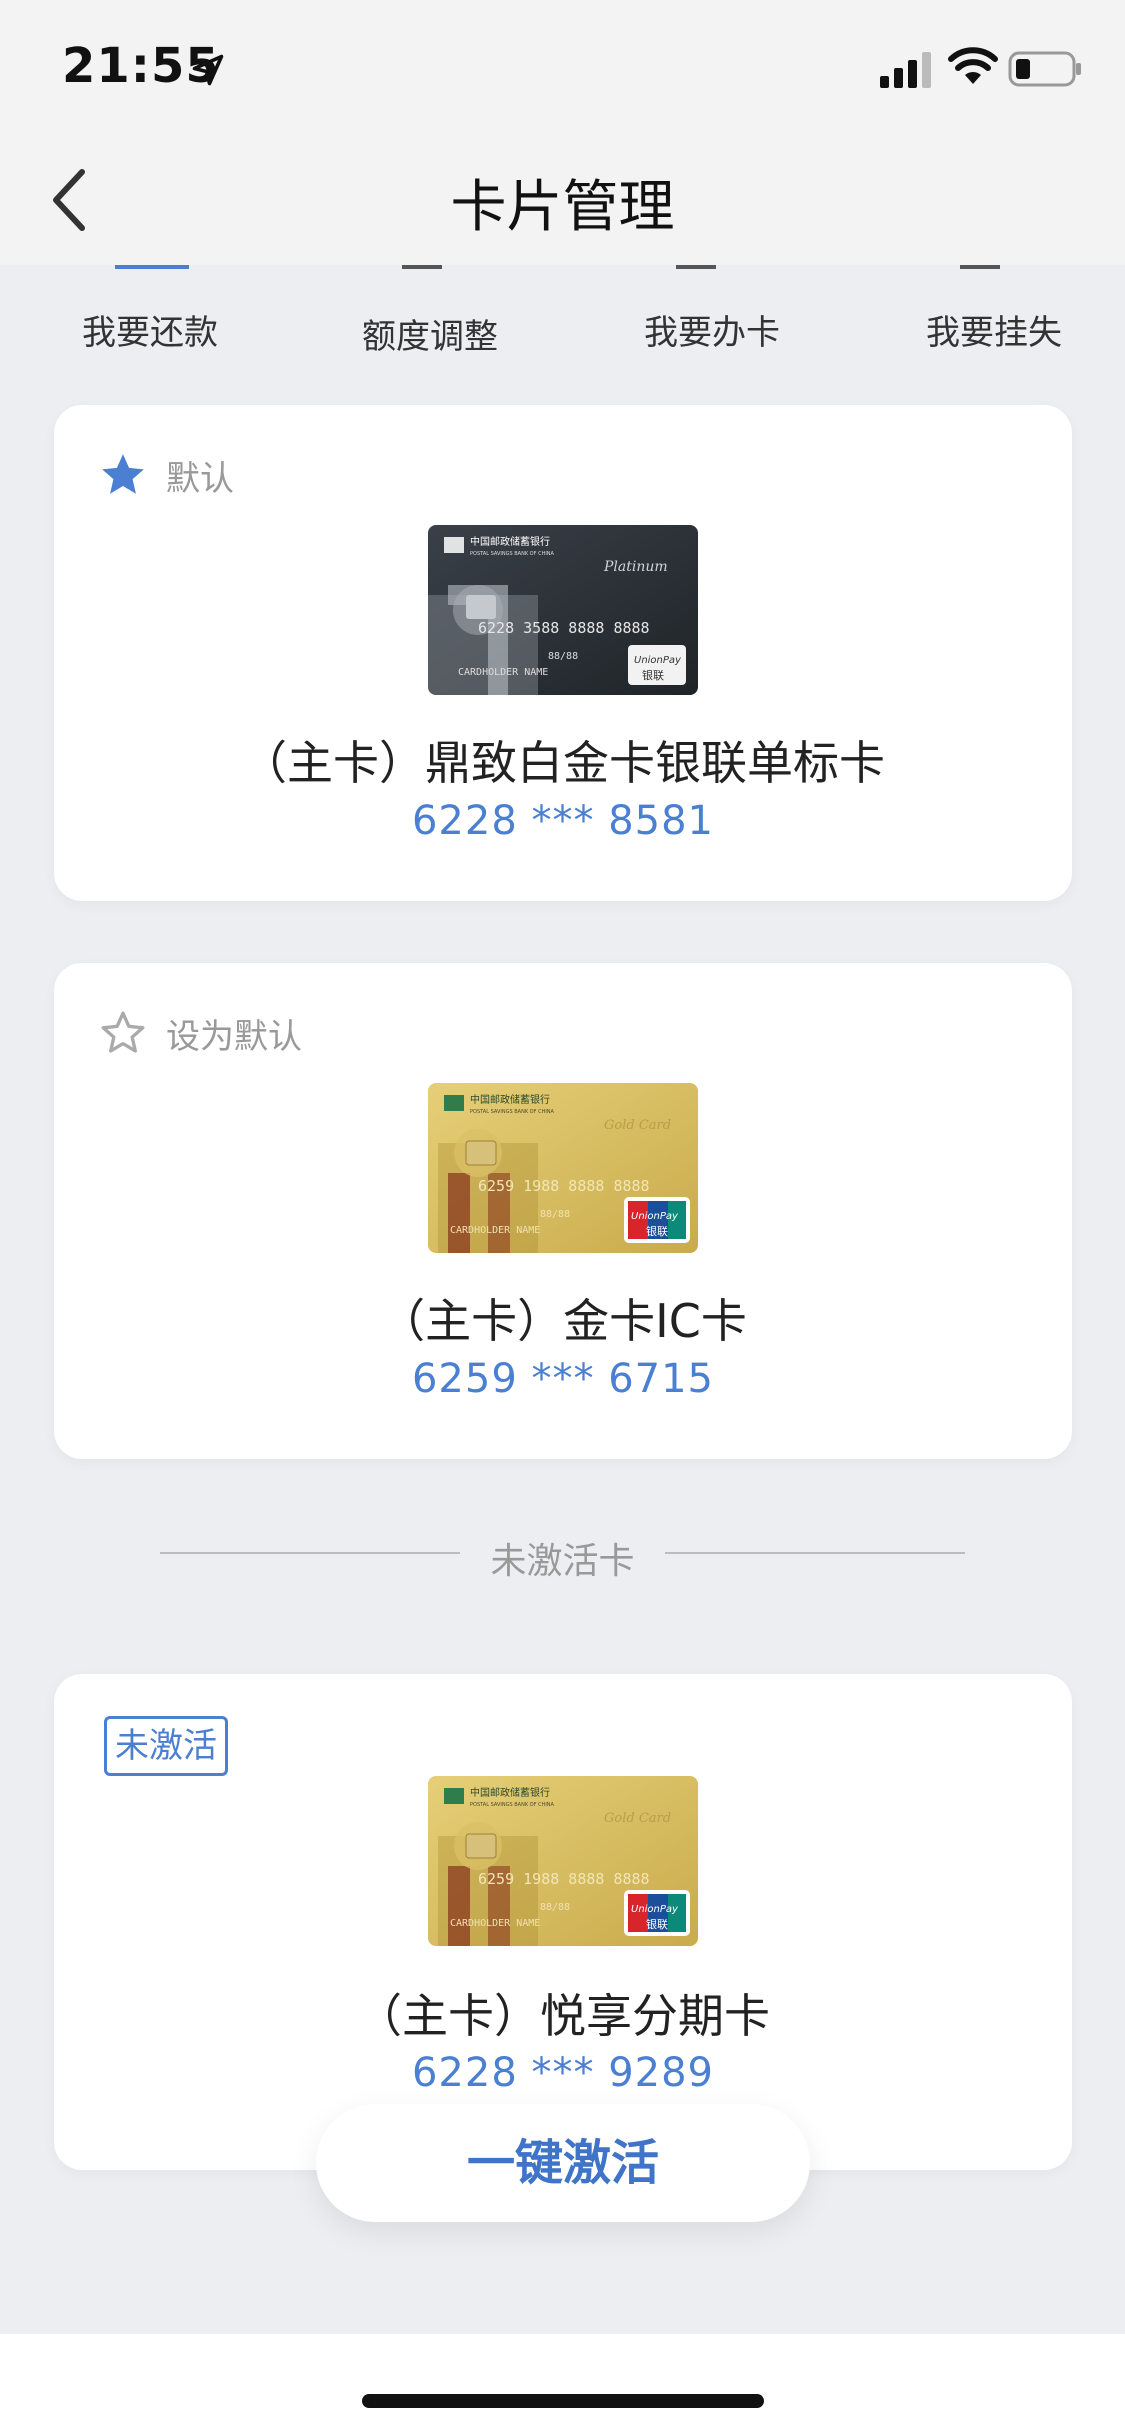 The width and height of the screenshot is (1125, 2436). I want to click on quick-actions: 我要还款 额度调整 我要办卡 我要挂失, so click(562, 325).